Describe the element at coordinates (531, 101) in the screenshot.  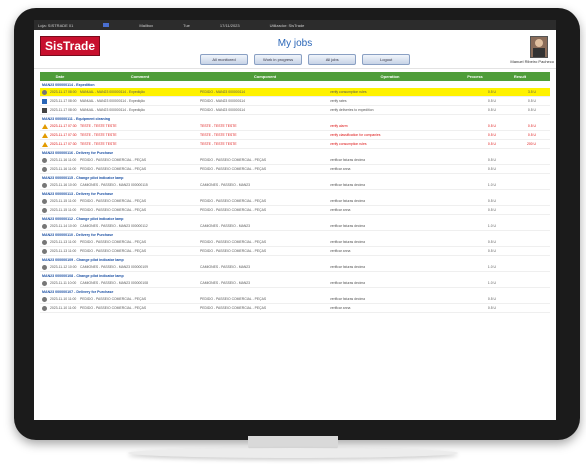
I see `row-result: 0.5 U` at that location.